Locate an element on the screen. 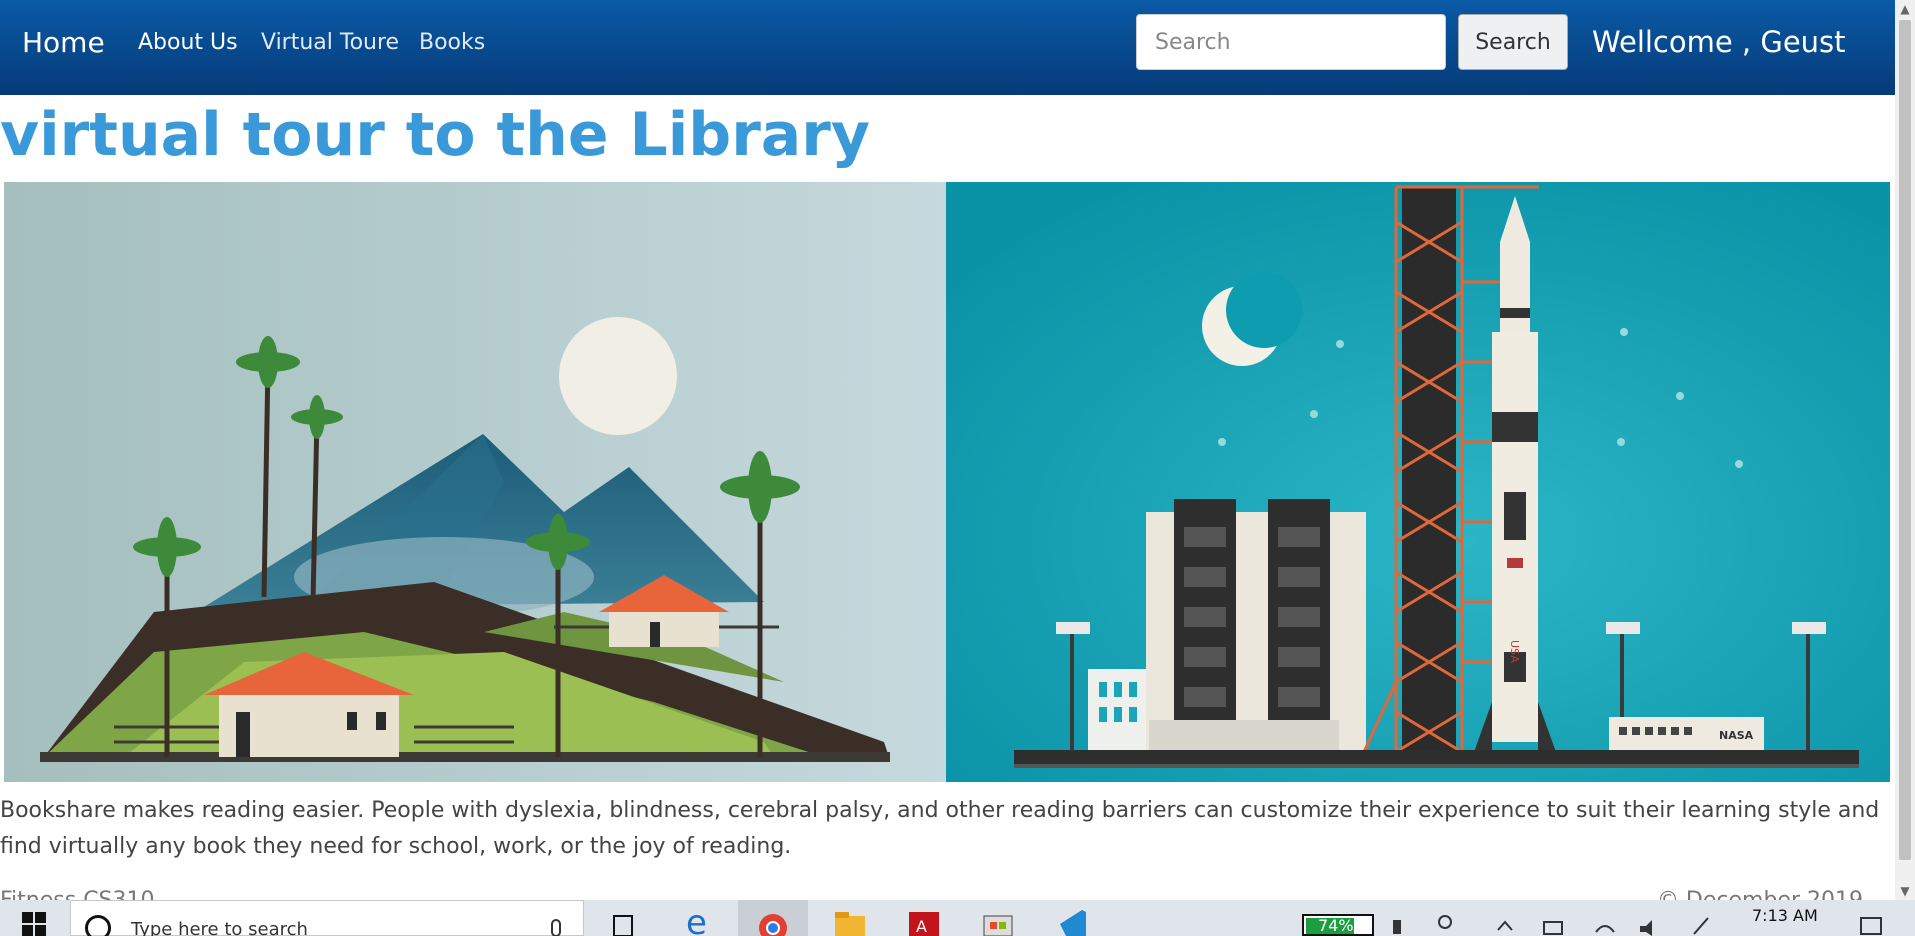  nav-link-virtual-toure: Virtual Toure is located at coordinates (330, 42).